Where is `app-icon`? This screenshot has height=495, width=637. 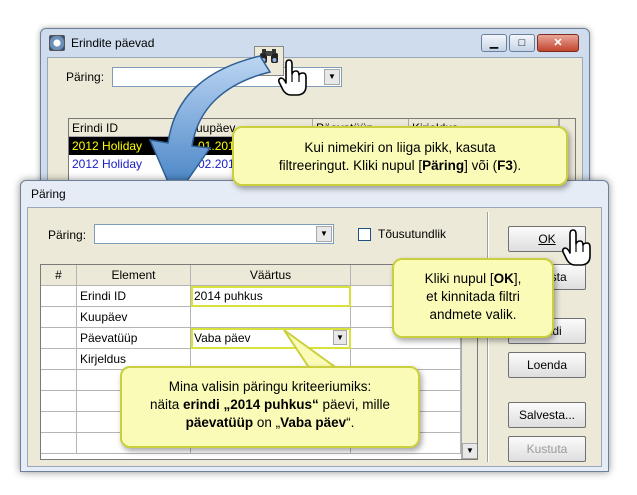
app-icon is located at coordinates (57, 43).